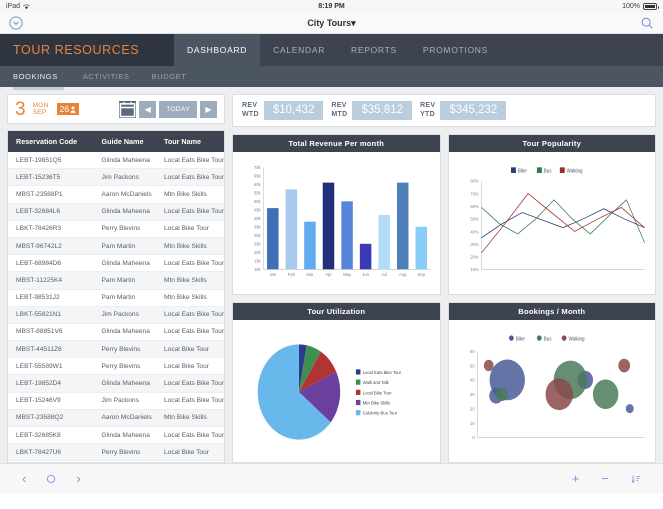 The height and width of the screenshot is (509, 663). I want to click on search-icon, so click(647, 23).